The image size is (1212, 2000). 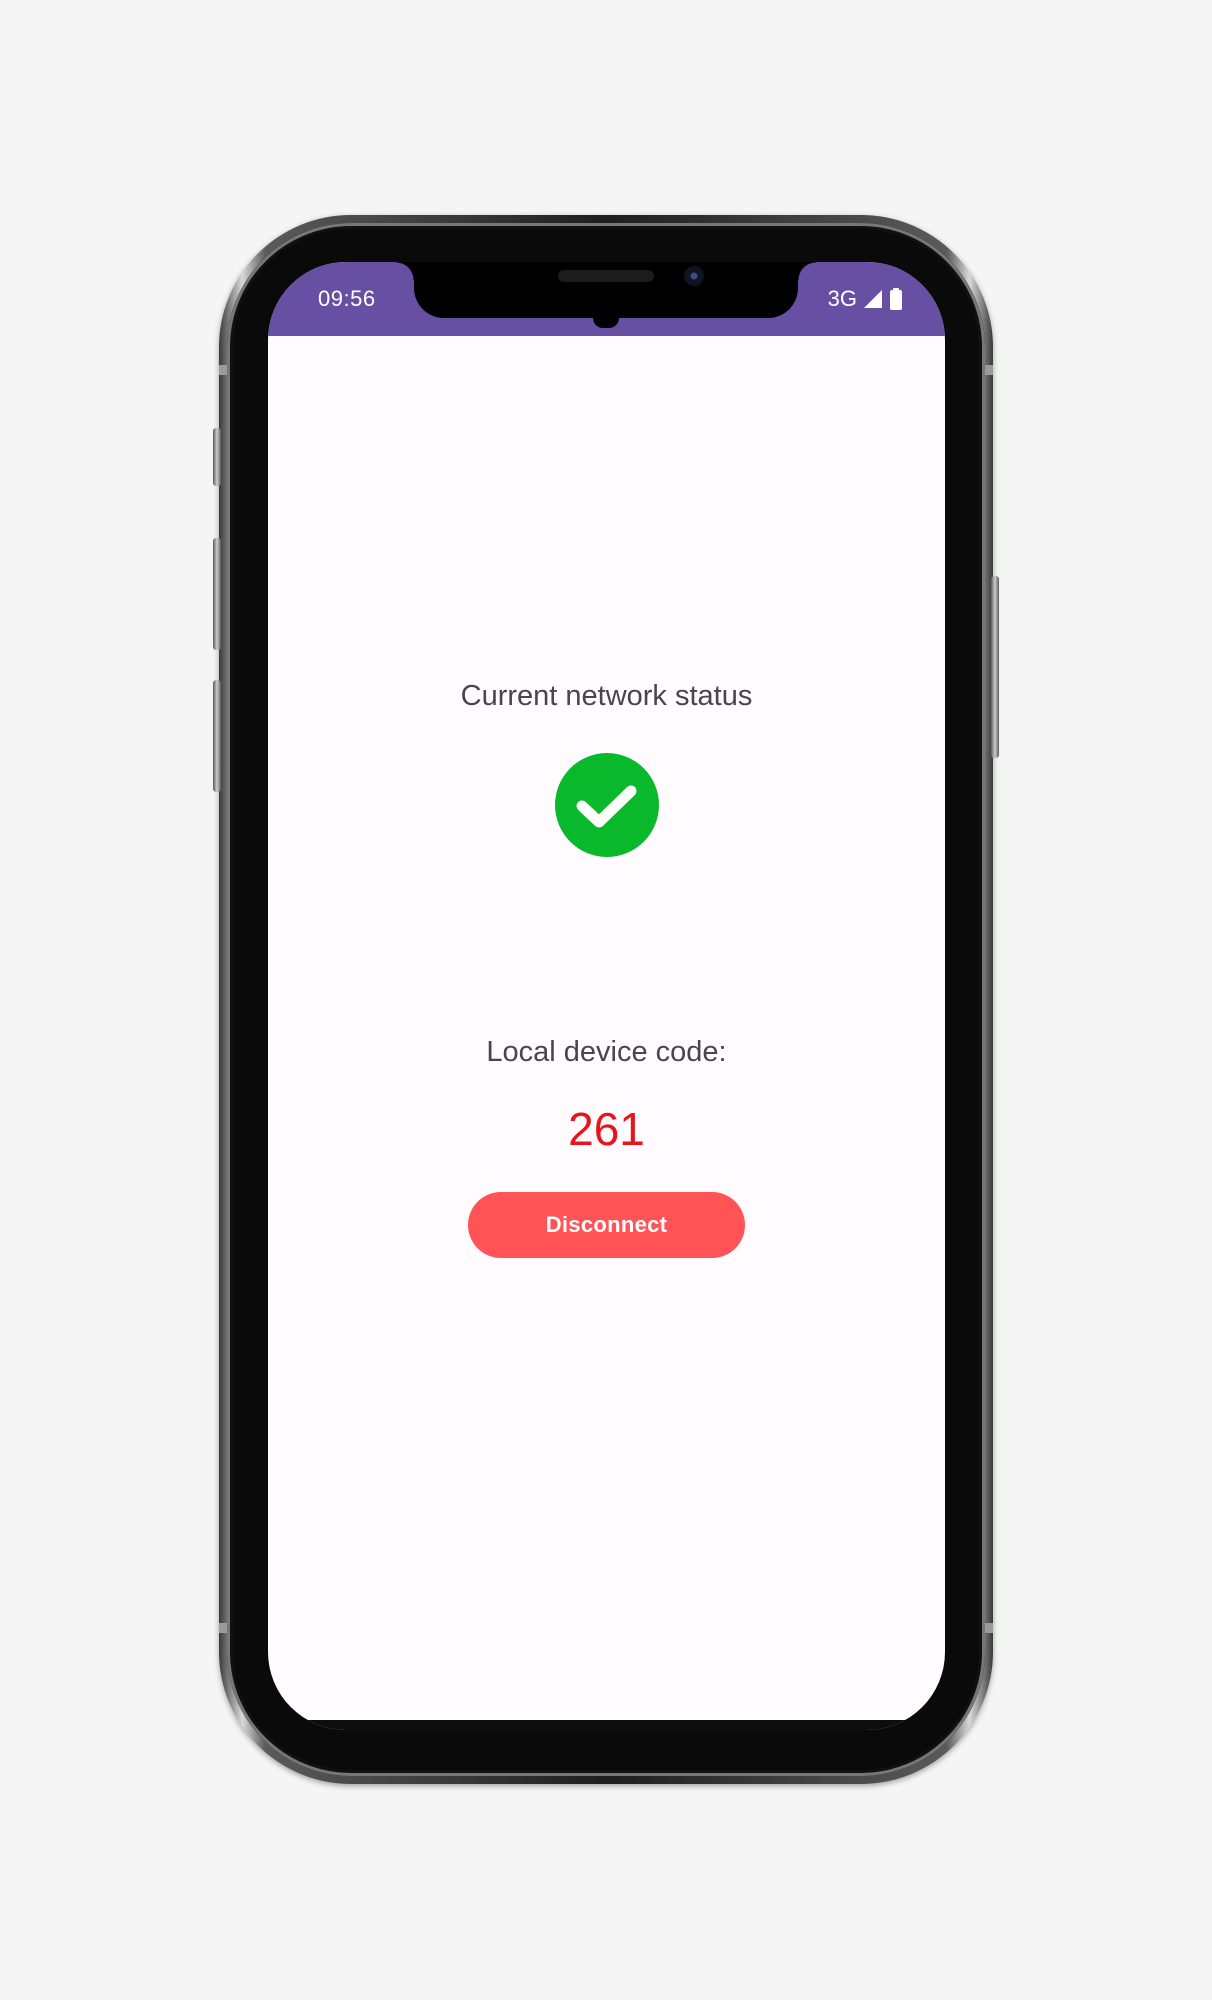 I want to click on status-indicators: 3G, so click(x=865, y=299).